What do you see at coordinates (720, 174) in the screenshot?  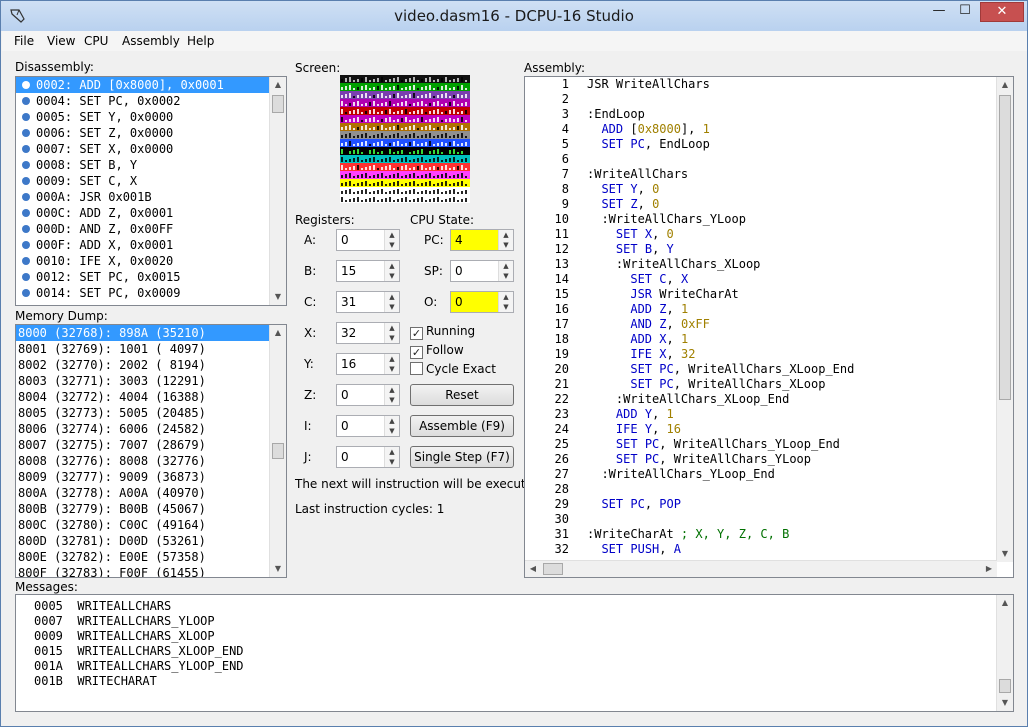 I see `code-line: :WriteAllChars` at bounding box center [720, 174].